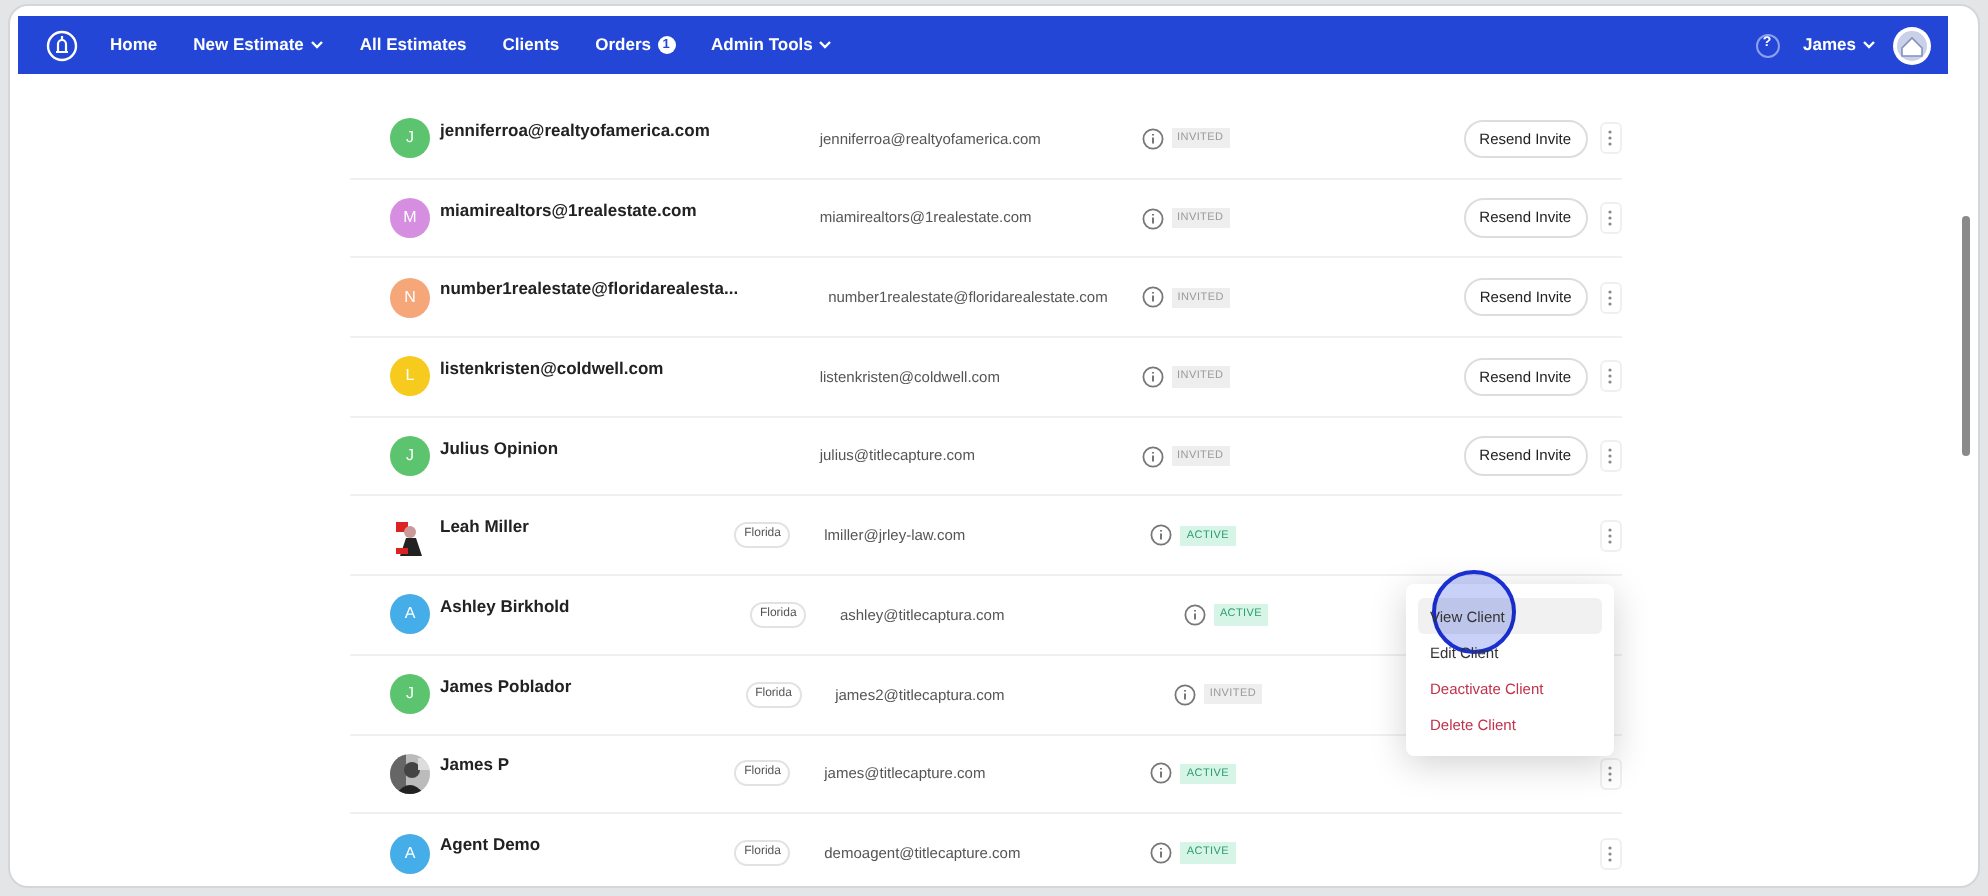  What do you see at coordinates (258, 45) in the screenshot?
I see `nav-link: New Estimate` at bounding box center [258, 45].